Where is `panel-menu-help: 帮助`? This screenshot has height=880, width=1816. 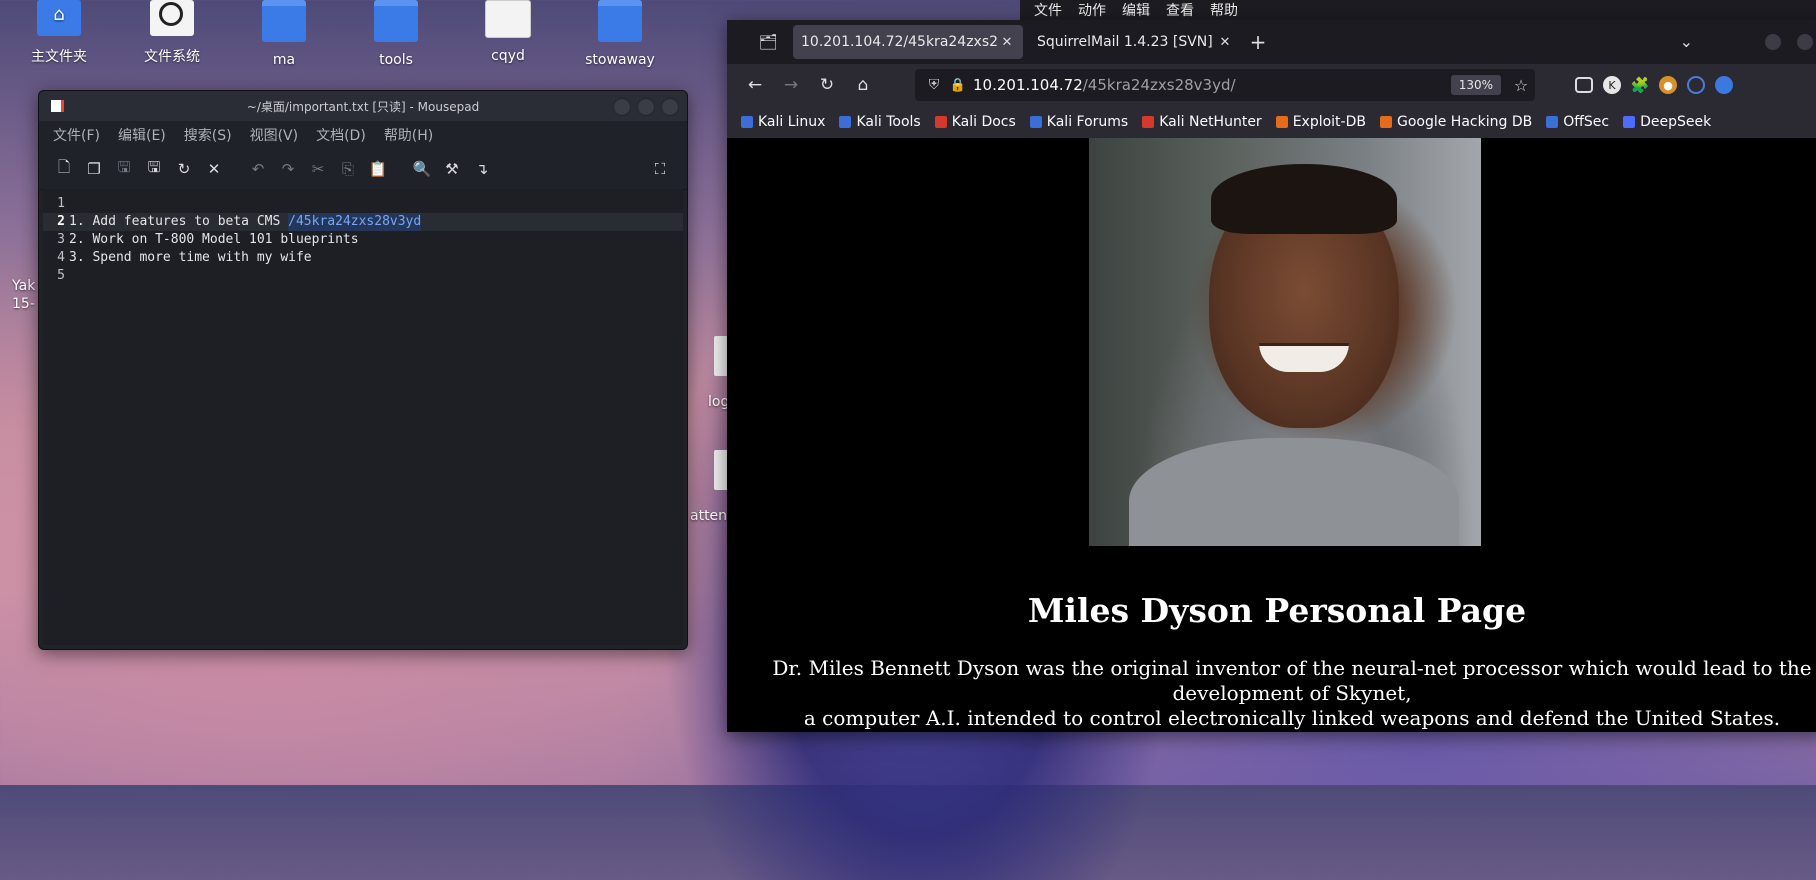
panel-menu-help: 帮助 is located at coordinates (1224, 10).